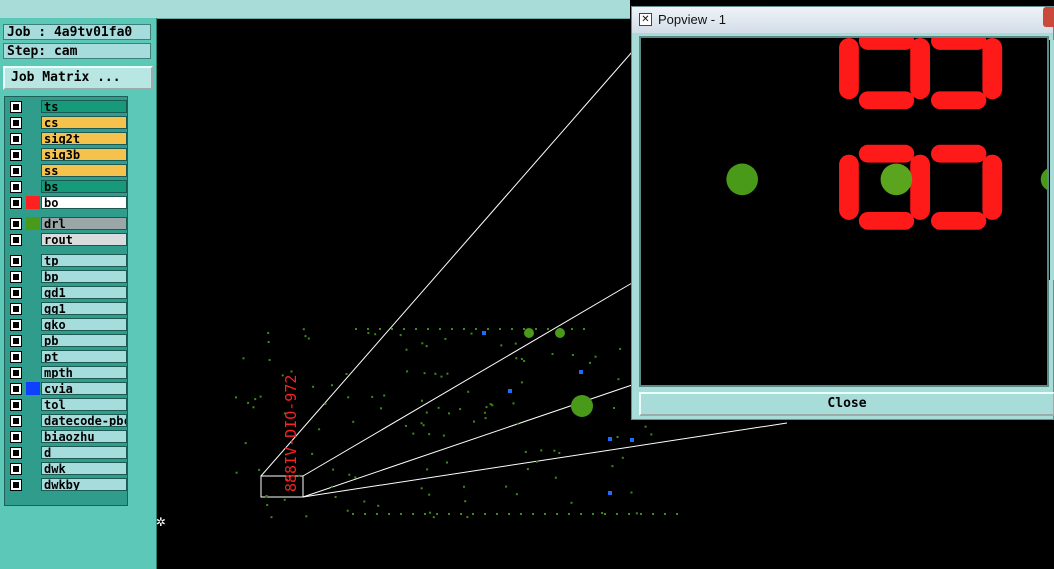 The height and width of the screenshot is (569, 1054). I want to click on layer-row: pt, so click(67, 356).